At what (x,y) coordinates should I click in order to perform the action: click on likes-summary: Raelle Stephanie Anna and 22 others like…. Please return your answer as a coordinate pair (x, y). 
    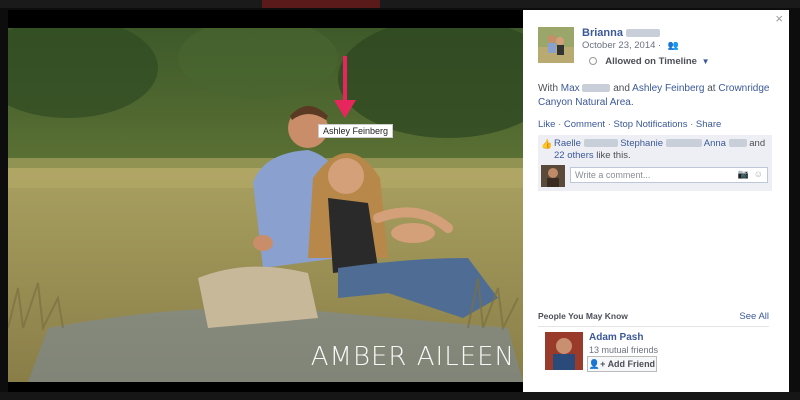
    Looking at the image, I should click on (661, 150).